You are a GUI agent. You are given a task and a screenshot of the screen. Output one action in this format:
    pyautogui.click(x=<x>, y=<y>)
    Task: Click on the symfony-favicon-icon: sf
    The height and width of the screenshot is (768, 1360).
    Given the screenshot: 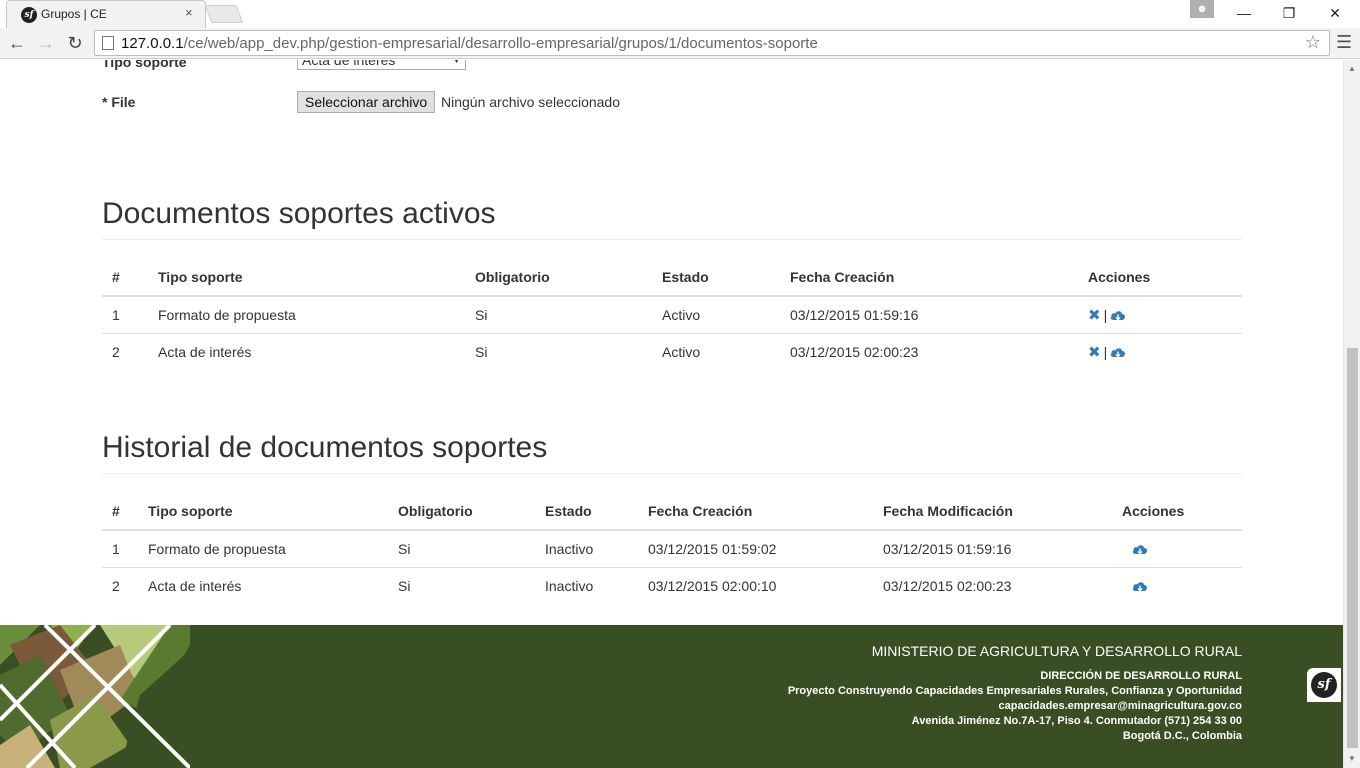 What is the action you would take?
    pyautogui.click(x=29, y=15)
    